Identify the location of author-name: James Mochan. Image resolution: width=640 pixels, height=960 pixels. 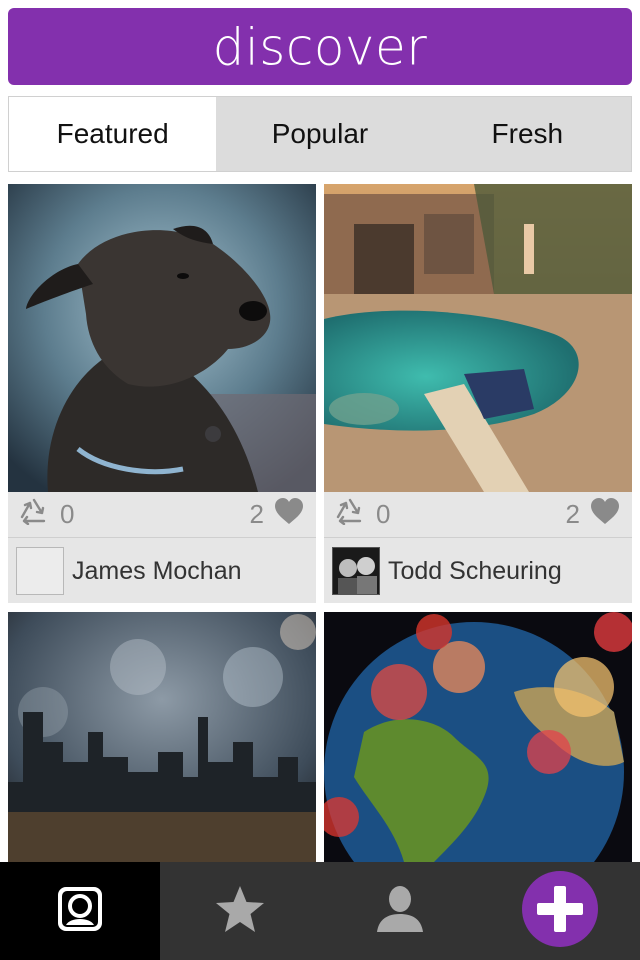
(157, 571).